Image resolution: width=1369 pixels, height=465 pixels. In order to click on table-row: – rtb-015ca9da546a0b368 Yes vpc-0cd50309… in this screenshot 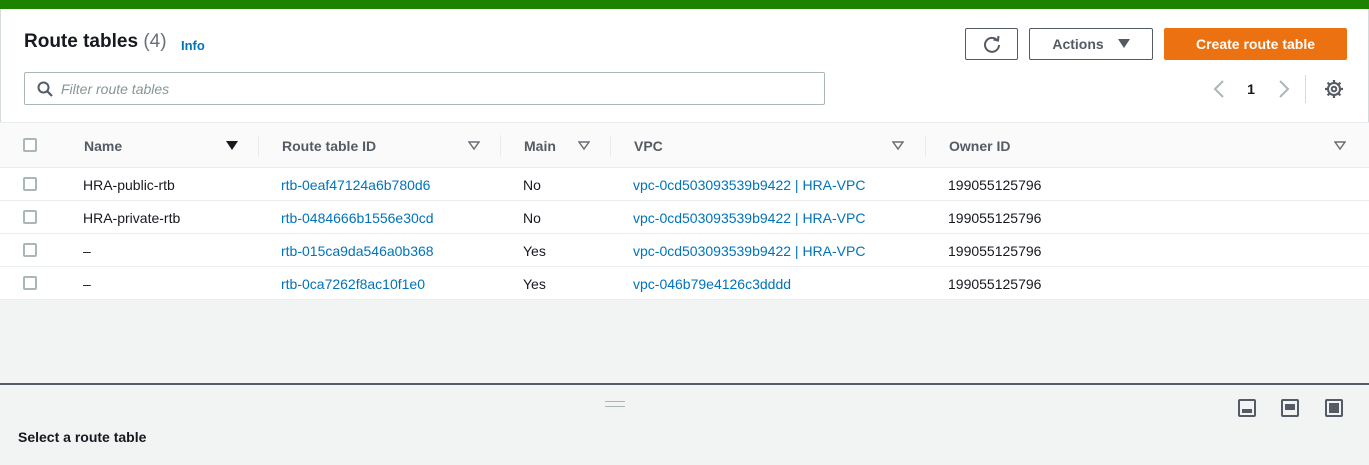, I will do `click(684, 250)`.